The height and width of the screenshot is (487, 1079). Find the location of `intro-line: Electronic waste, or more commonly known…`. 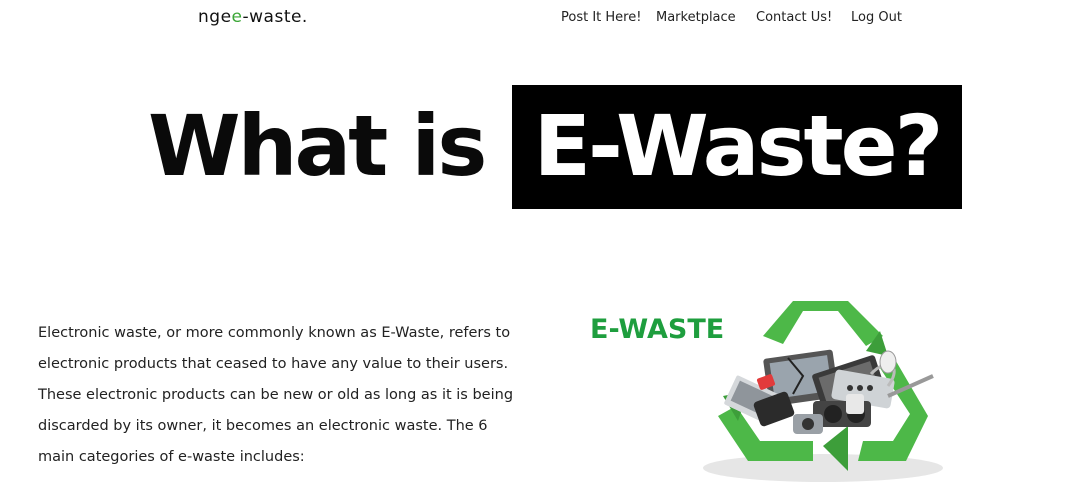

intro-line: Electronic waste, or more commonly known… is located at coordinates (274, 333).